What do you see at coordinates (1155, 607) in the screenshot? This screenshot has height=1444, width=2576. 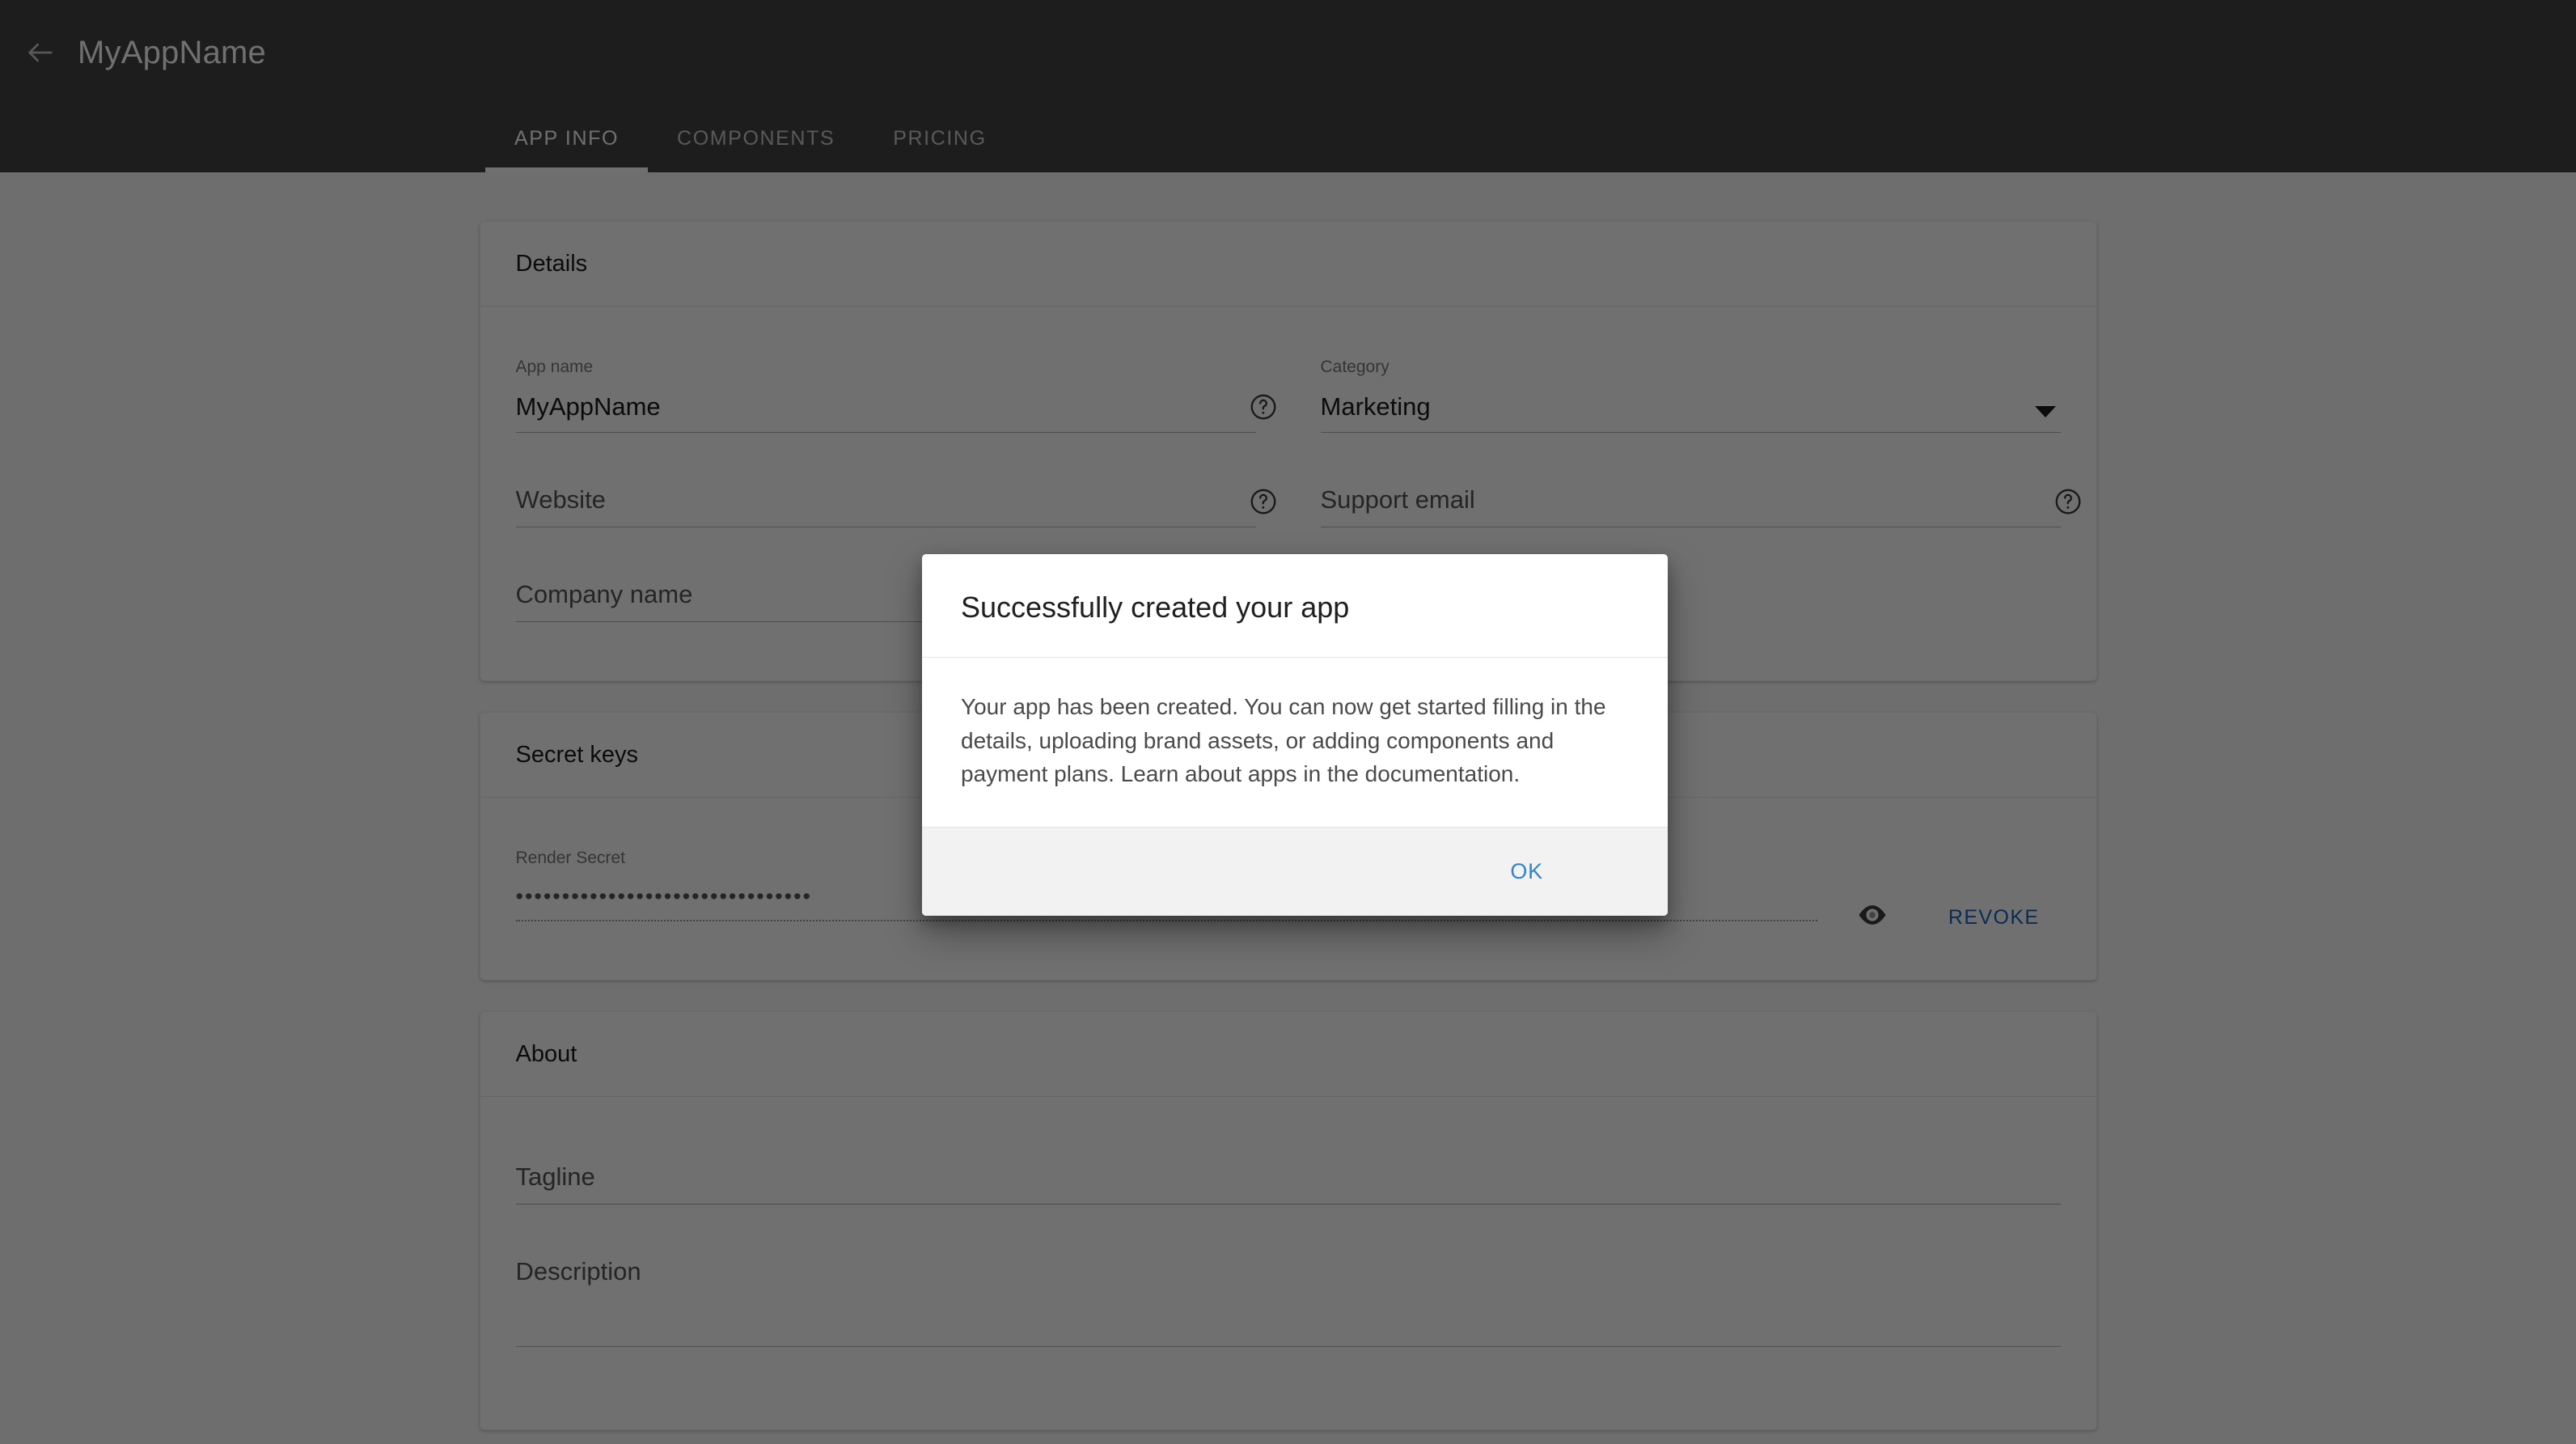 I see `dialog-title: Successfully created your app` at bounding box center [1155, 607].